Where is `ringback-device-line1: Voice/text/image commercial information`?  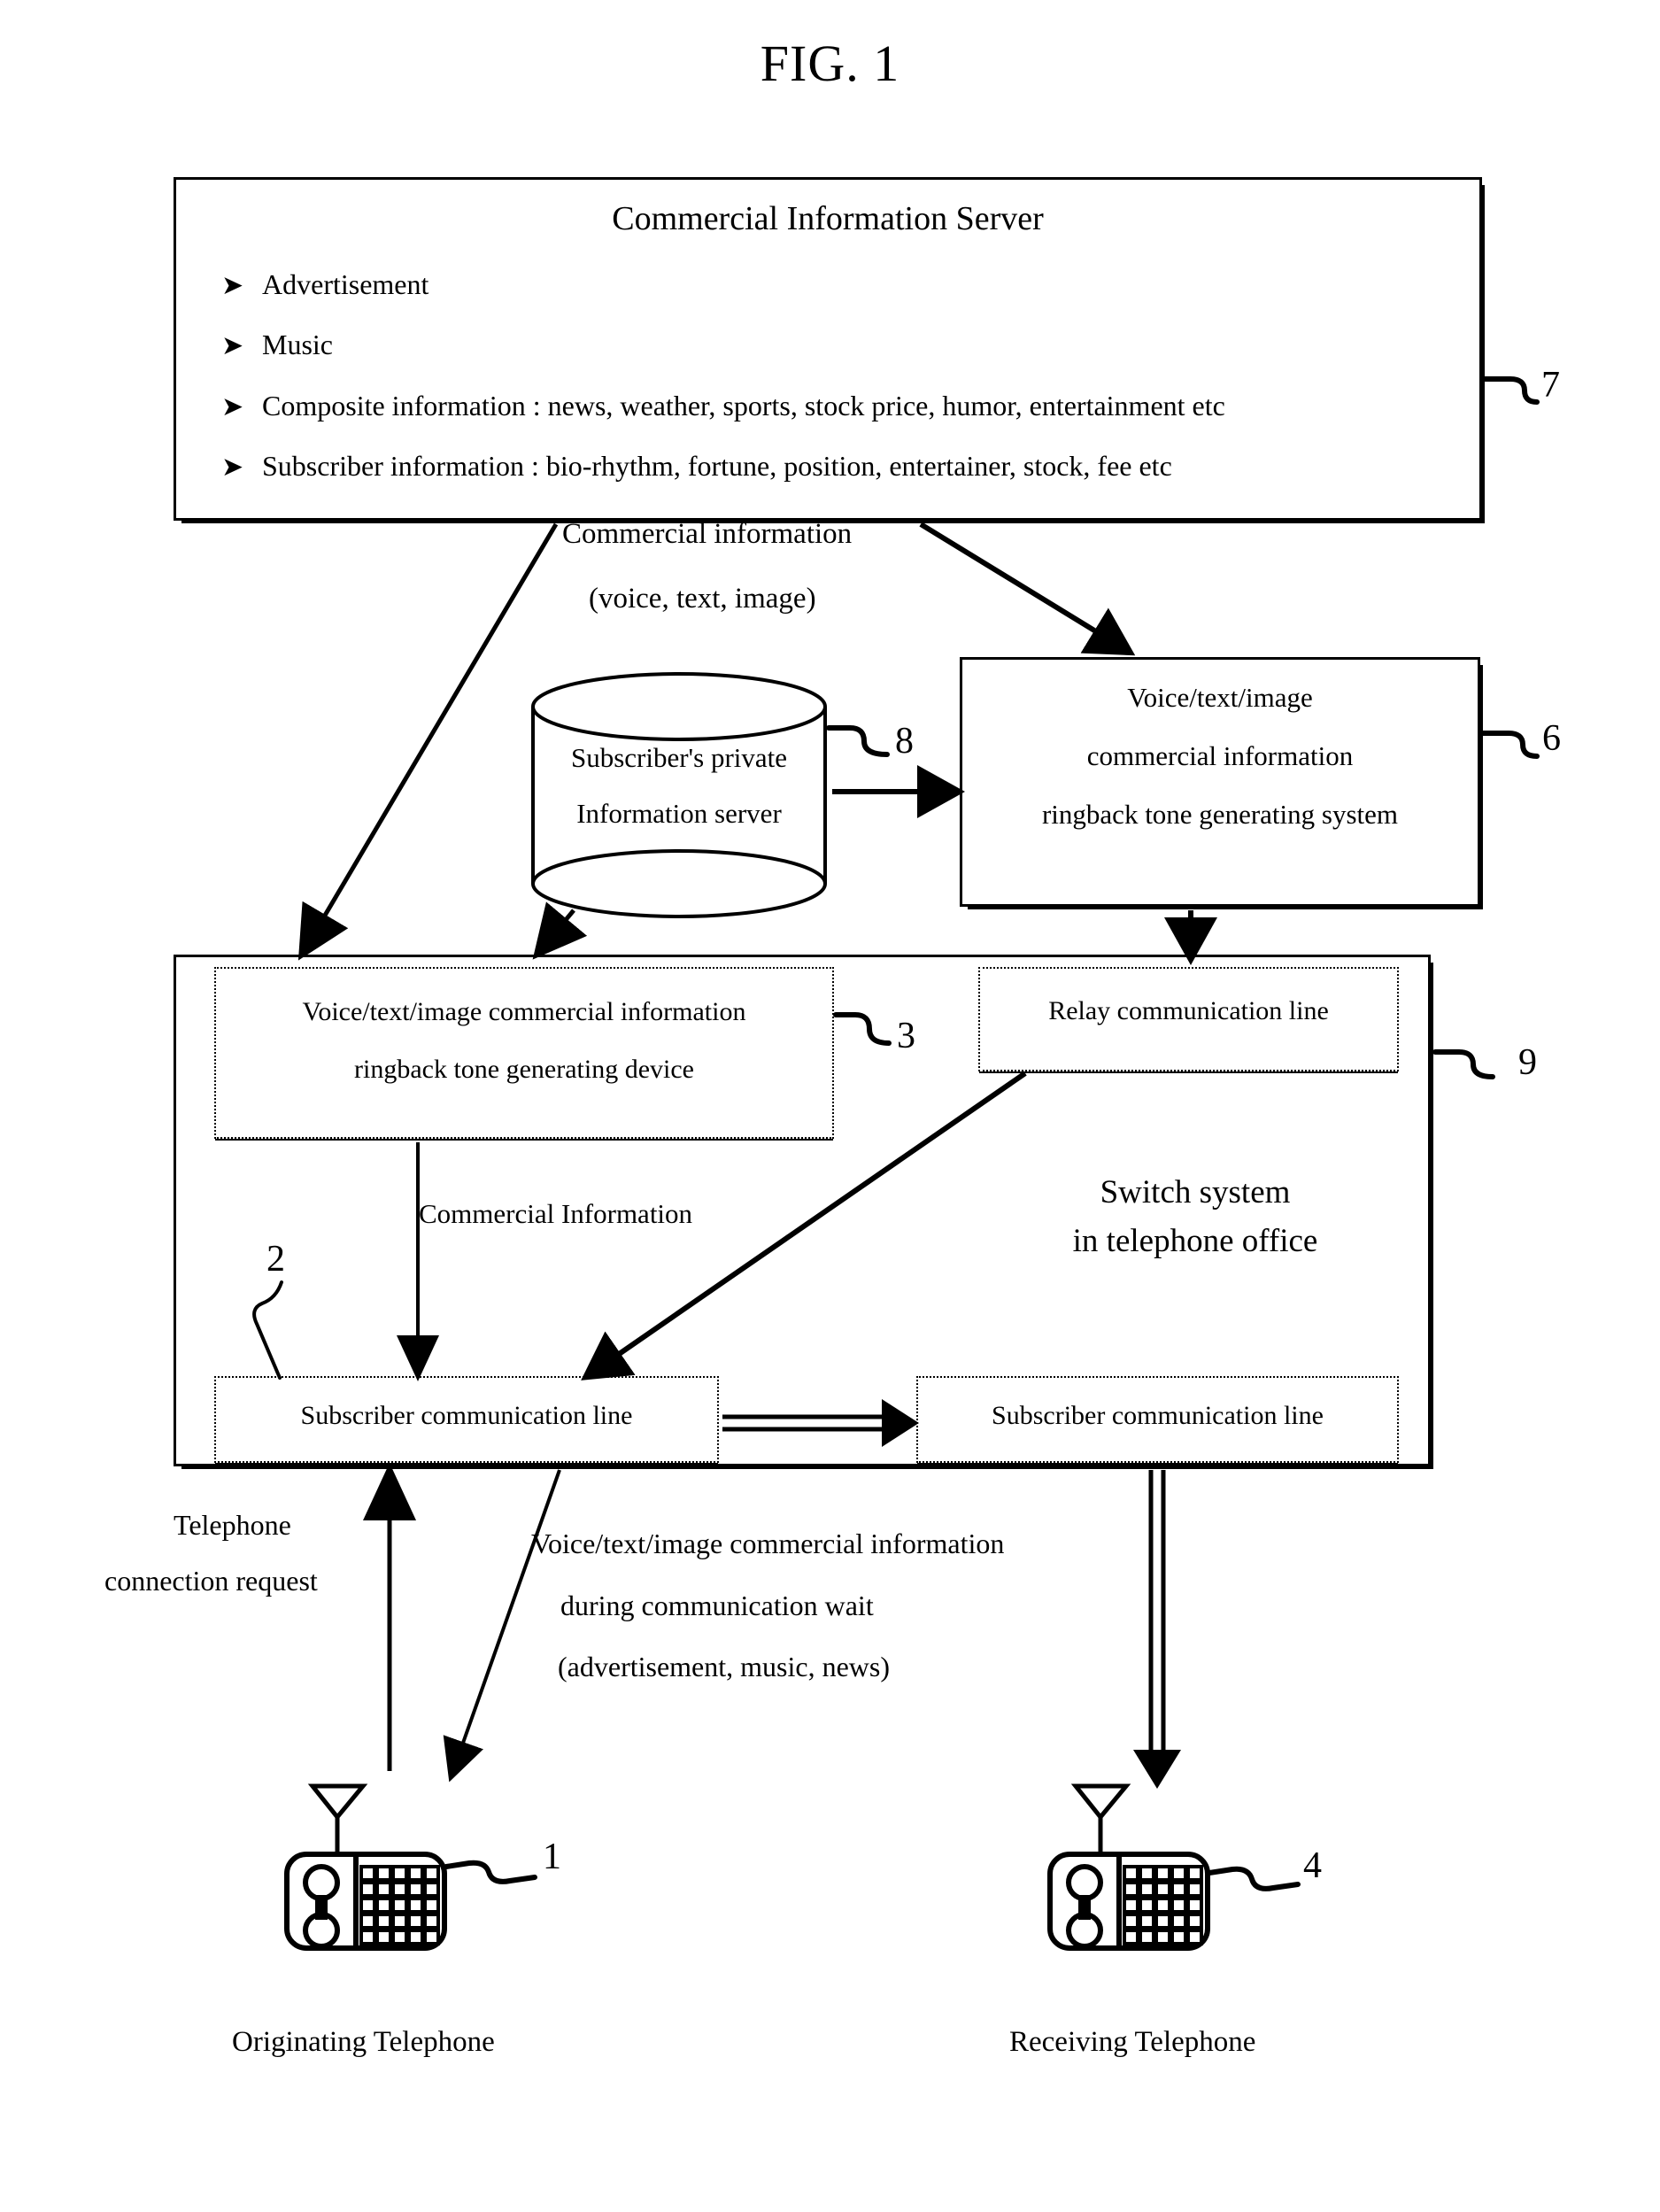 ringback-device-line1: Voice/text/image commercial information is located at coordinates (524, 1011).